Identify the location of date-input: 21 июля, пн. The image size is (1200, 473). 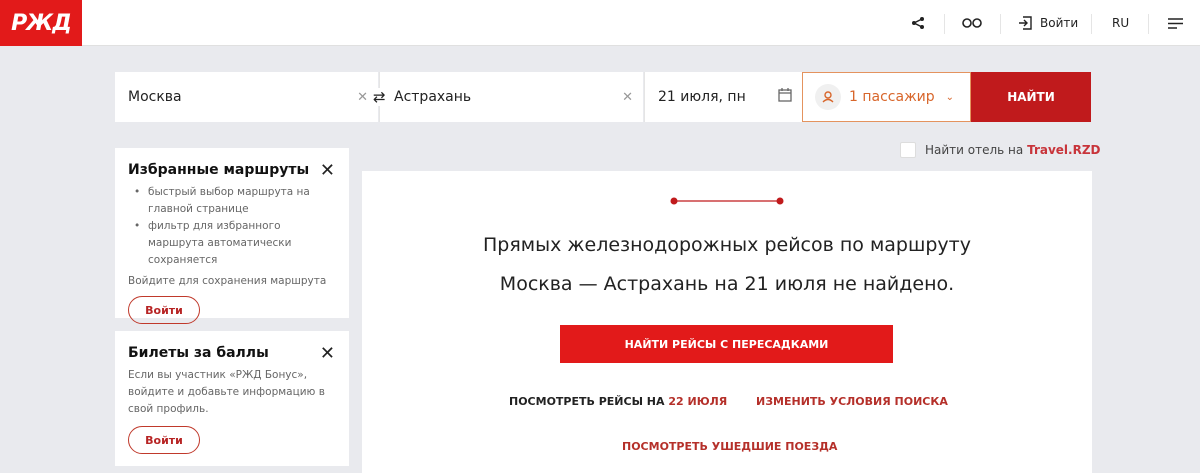
(723, 97).